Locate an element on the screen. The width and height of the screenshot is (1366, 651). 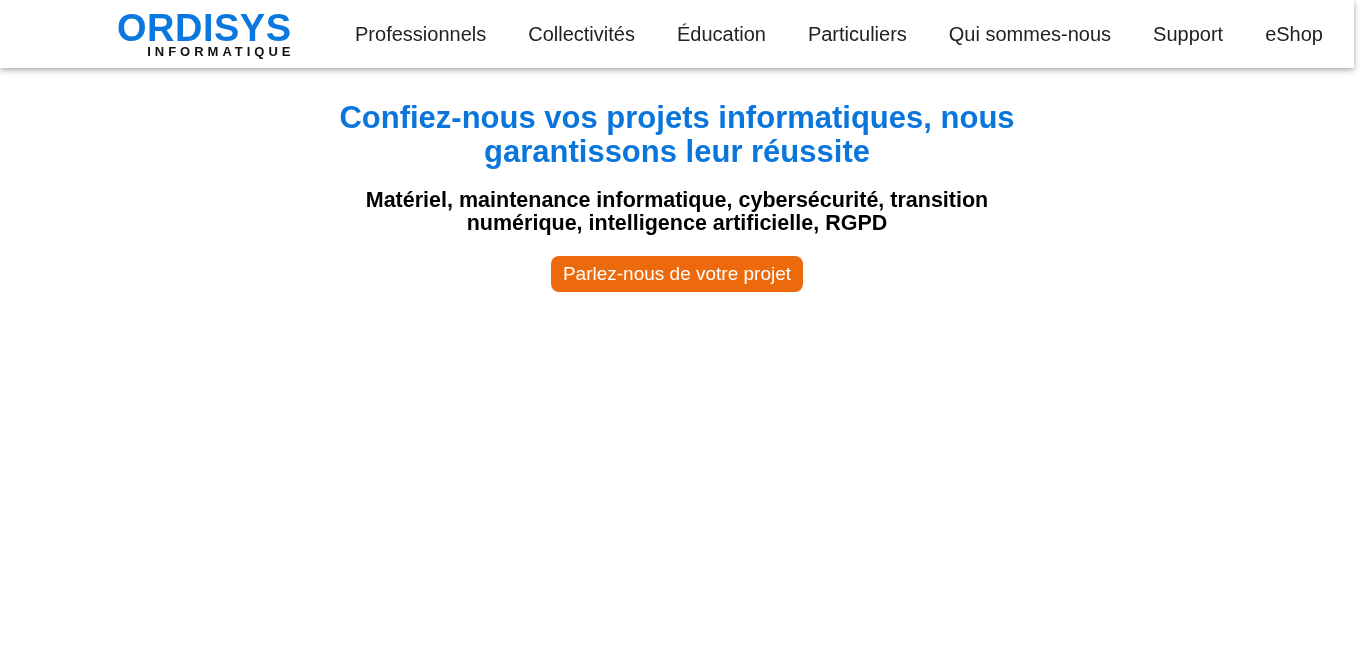
nav-link: Professionnels is located at coordinates (421, 34).